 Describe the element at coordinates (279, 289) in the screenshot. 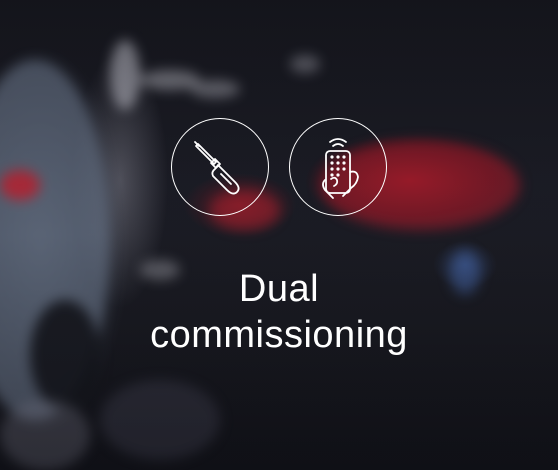

I see `feature-title-line-1: Dual` at that location.